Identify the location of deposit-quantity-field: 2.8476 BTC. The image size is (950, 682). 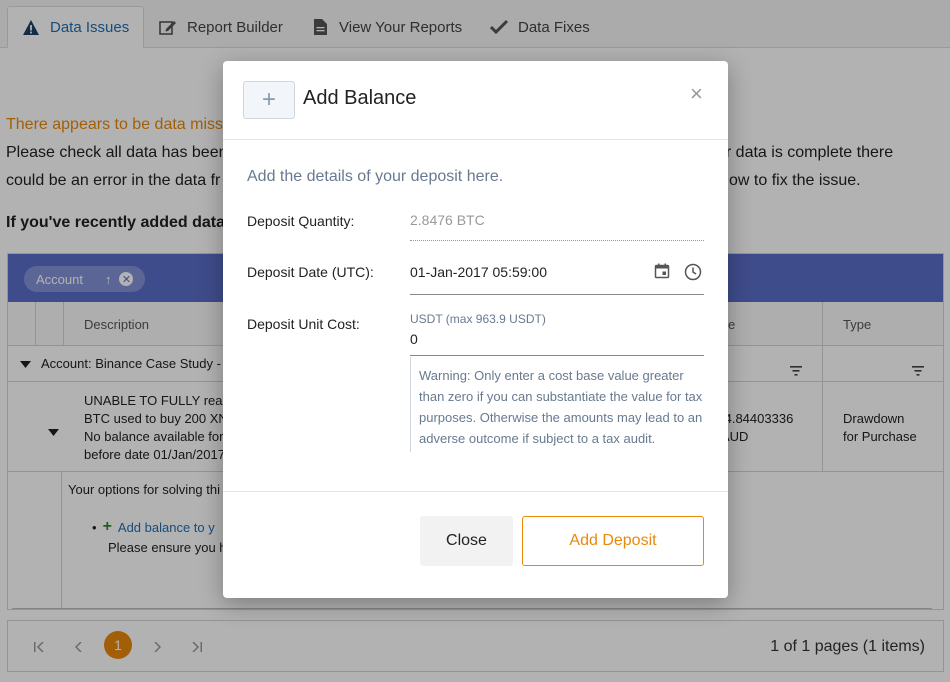
(557, 226).